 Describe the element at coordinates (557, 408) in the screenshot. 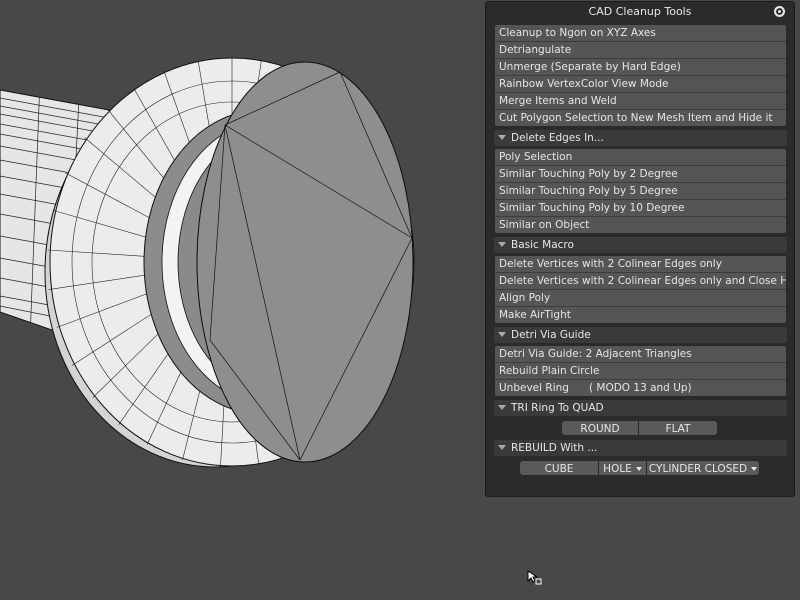

I see `section-label: TRI Ring To QUAD` at that location.